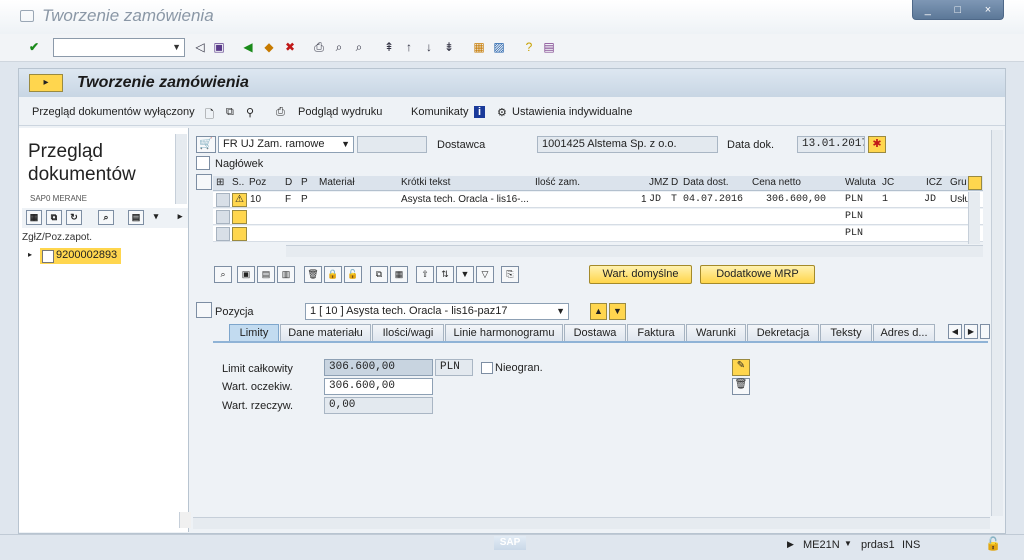 The height and width of the screenshot is (560, 1024). I want to click on maximize-button: □, so click(958, 10).